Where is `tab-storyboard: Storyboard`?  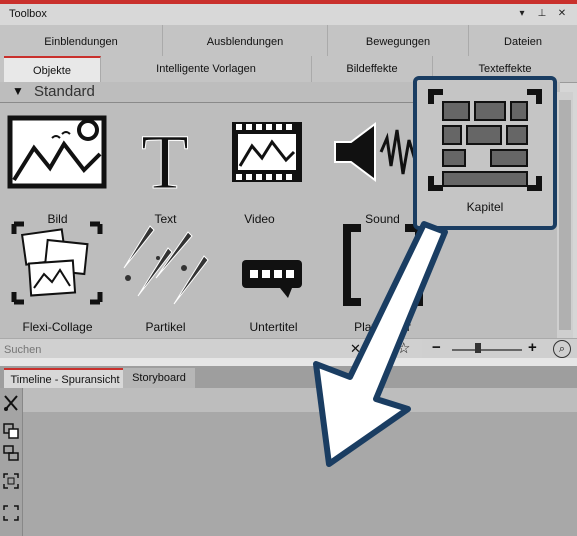 tab-storyboard: Storyboard is located at coordinates (159, 378).